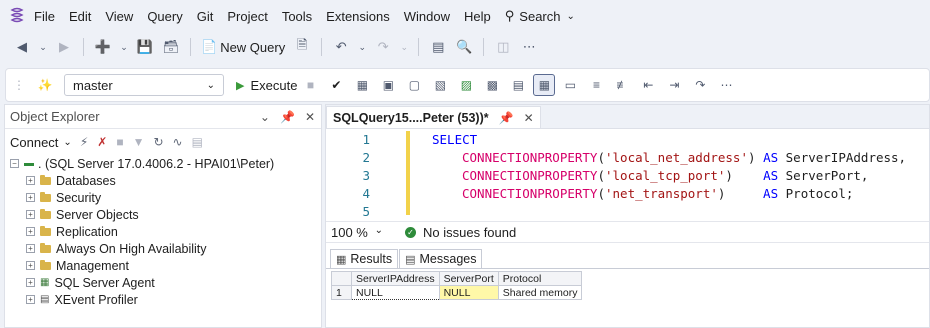 Image resolution: width=930 pixels, height=328 pixels. What do you see at coordinates (364, 258) in the screenshot?
I see `tab-results: ▦ Results` at bounding box center [364, 258].